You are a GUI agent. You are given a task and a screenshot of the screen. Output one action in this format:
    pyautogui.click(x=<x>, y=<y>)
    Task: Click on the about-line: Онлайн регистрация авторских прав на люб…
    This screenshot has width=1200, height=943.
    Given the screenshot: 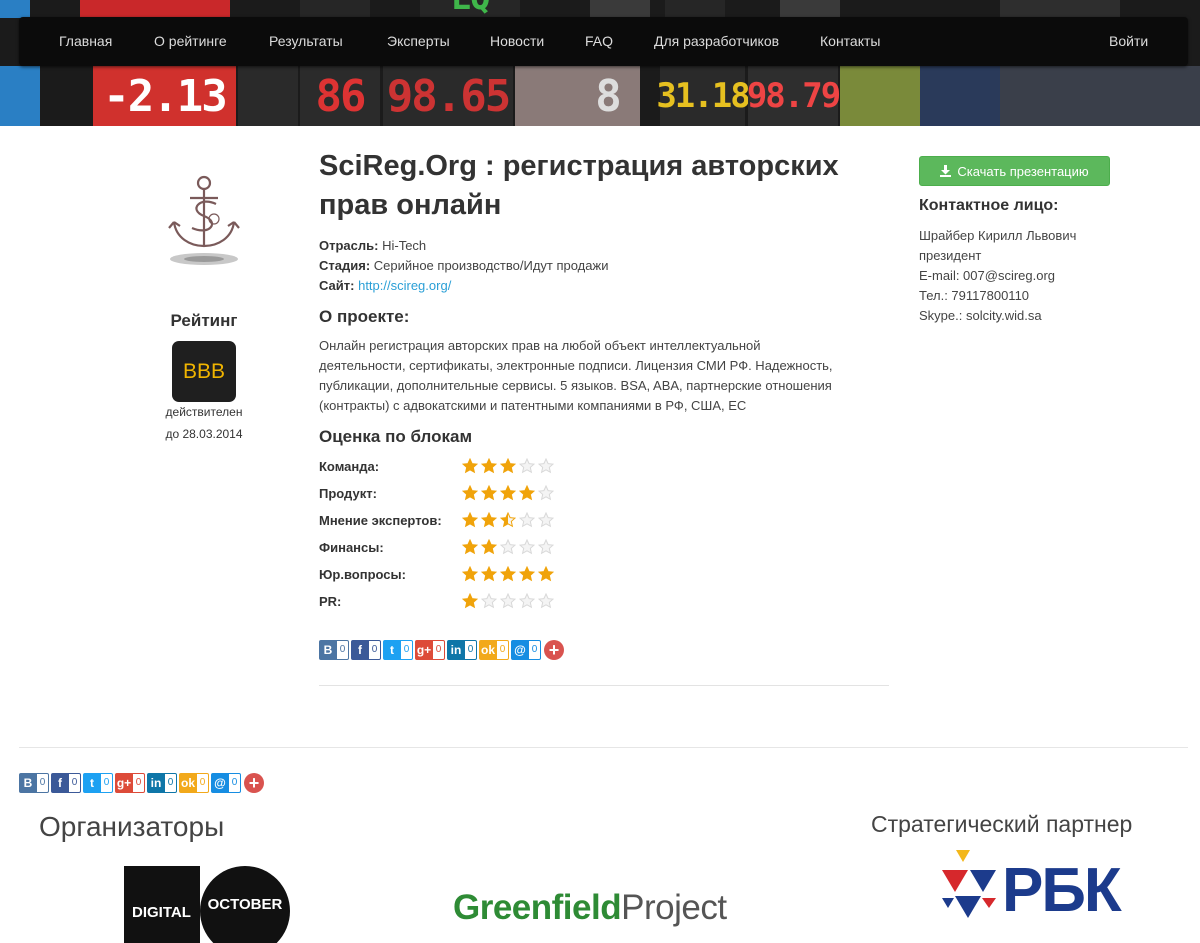 What is the action you would take?
    pyautogui.click(x=540, y=345)
    